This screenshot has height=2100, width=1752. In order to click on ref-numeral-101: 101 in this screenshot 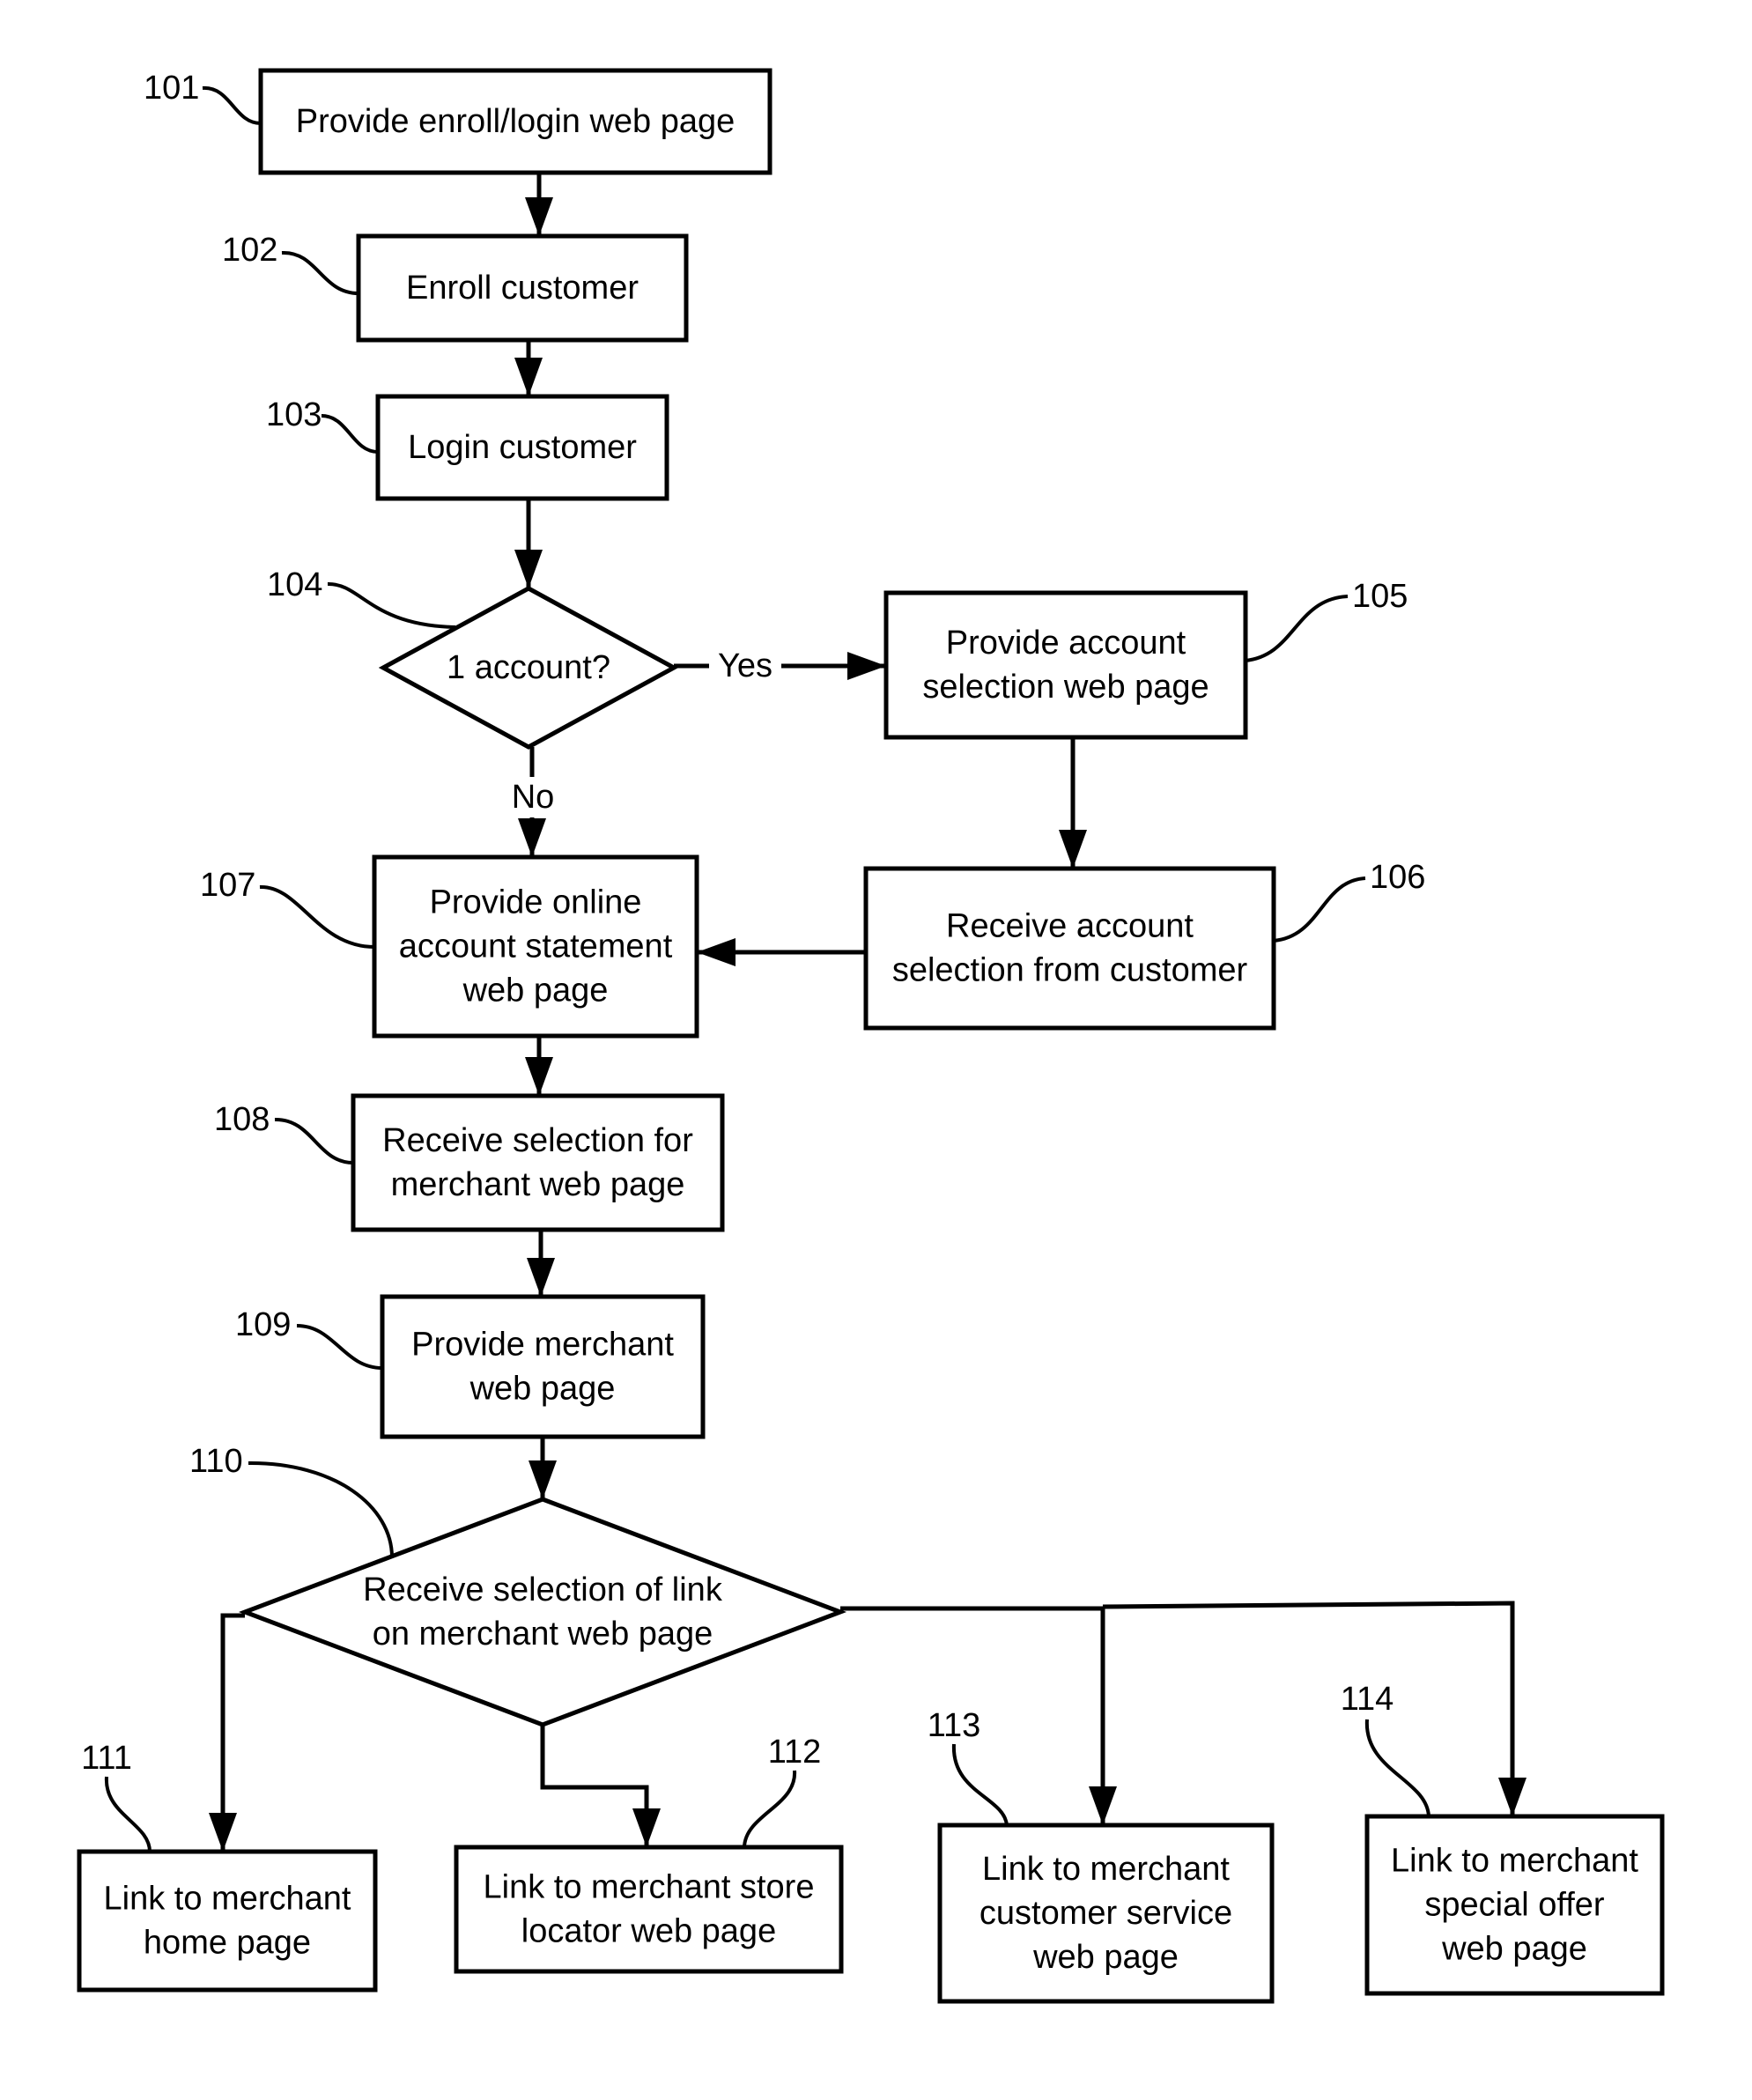, I will do `click(203, 97)`.